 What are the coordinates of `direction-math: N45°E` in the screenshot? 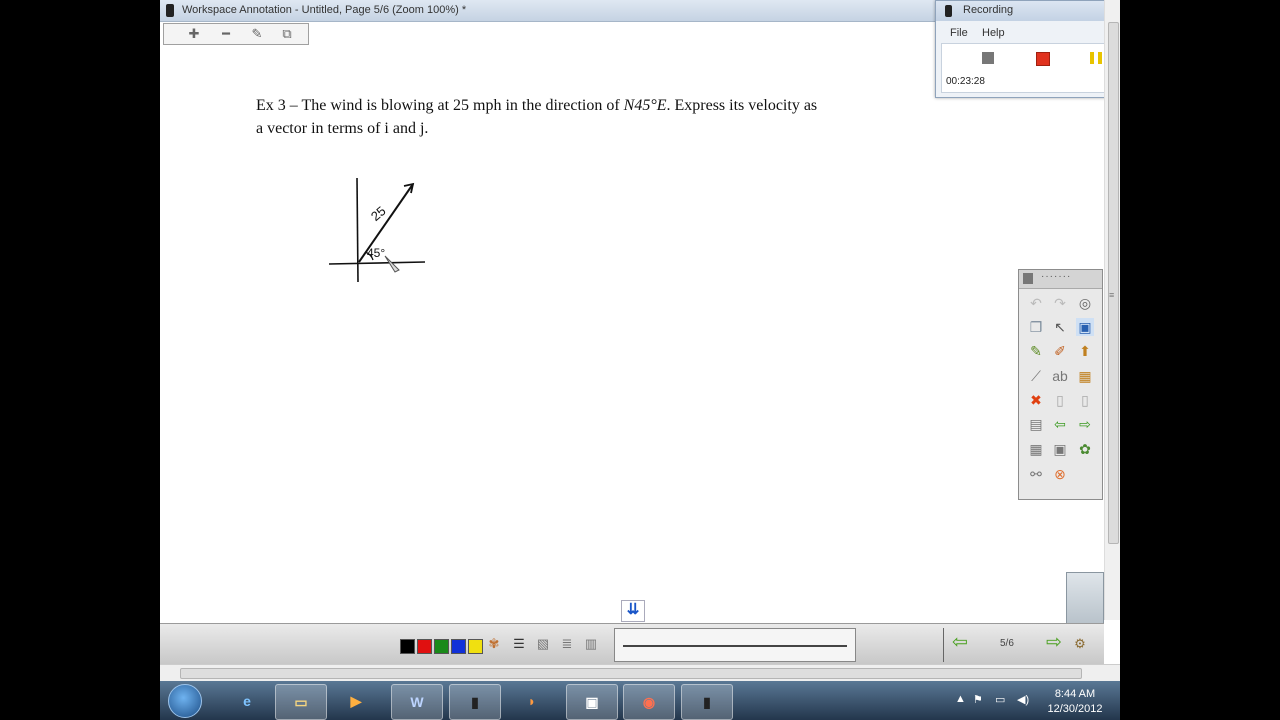 It's located at (645, 105).